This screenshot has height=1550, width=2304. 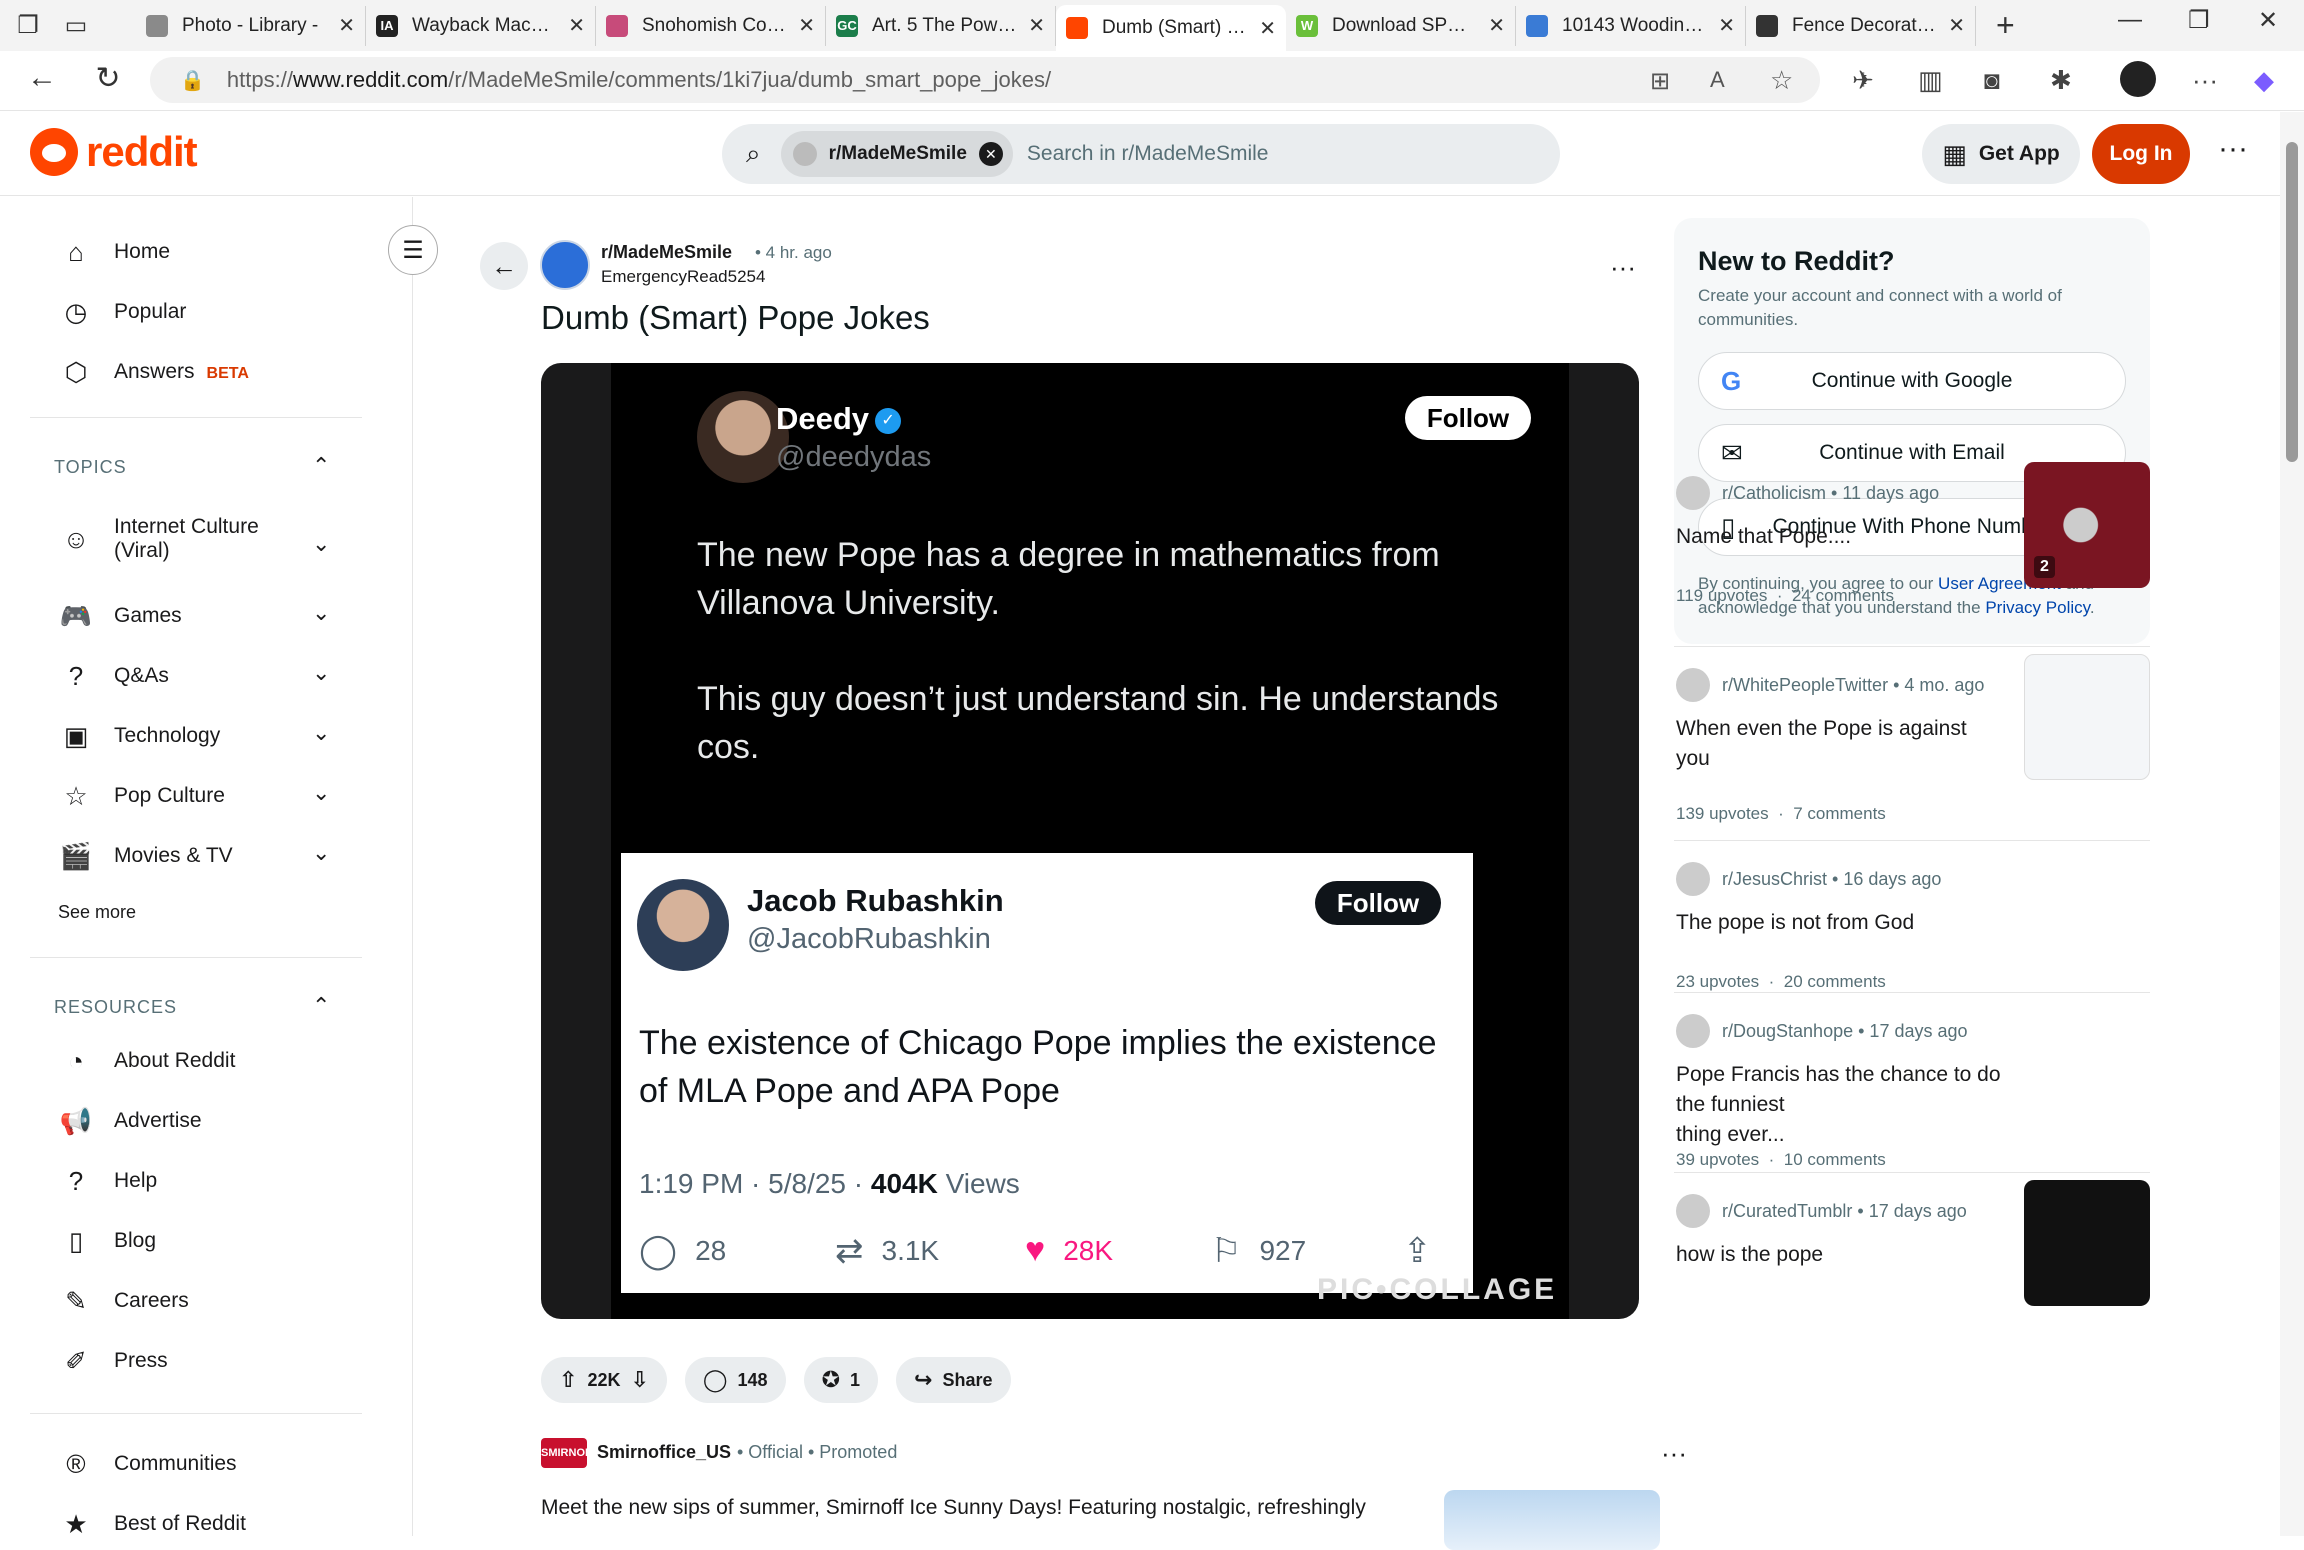 What do you see at coordinates (896, 154) in the screenshot?
I see `search-subreddit-chip: r/MadeMeSmile ✕` at bounding box center [896, 154].